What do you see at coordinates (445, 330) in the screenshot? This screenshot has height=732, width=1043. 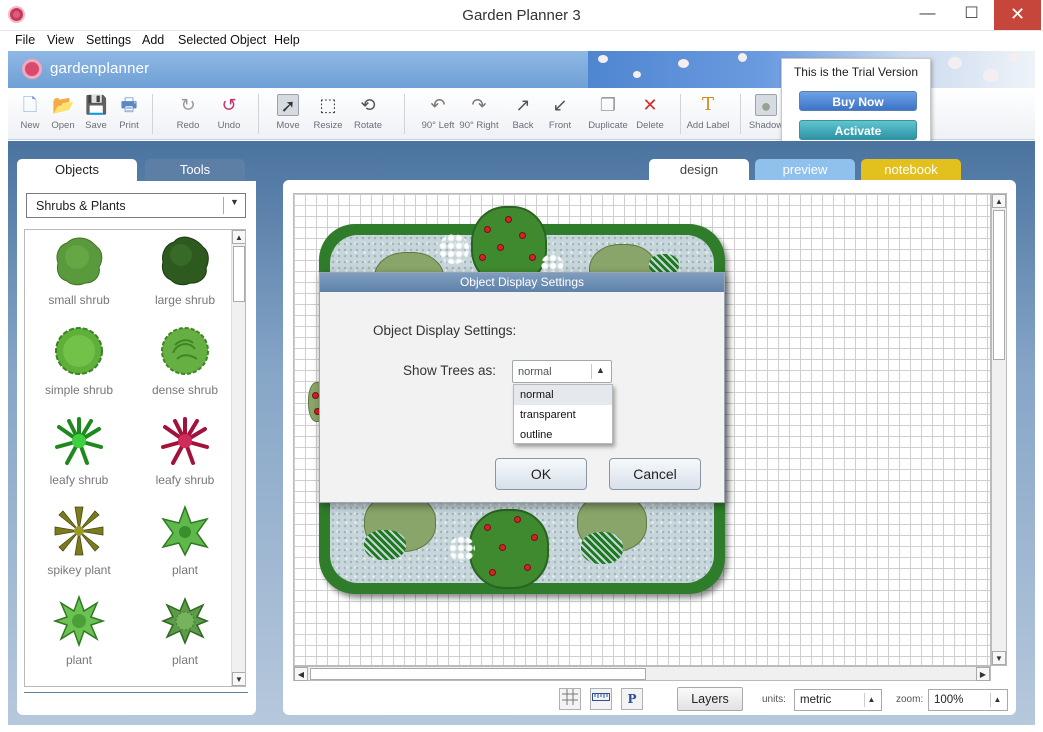 I see `dialog-heading: Object Display Settings:` at bounding box center [445, 330].